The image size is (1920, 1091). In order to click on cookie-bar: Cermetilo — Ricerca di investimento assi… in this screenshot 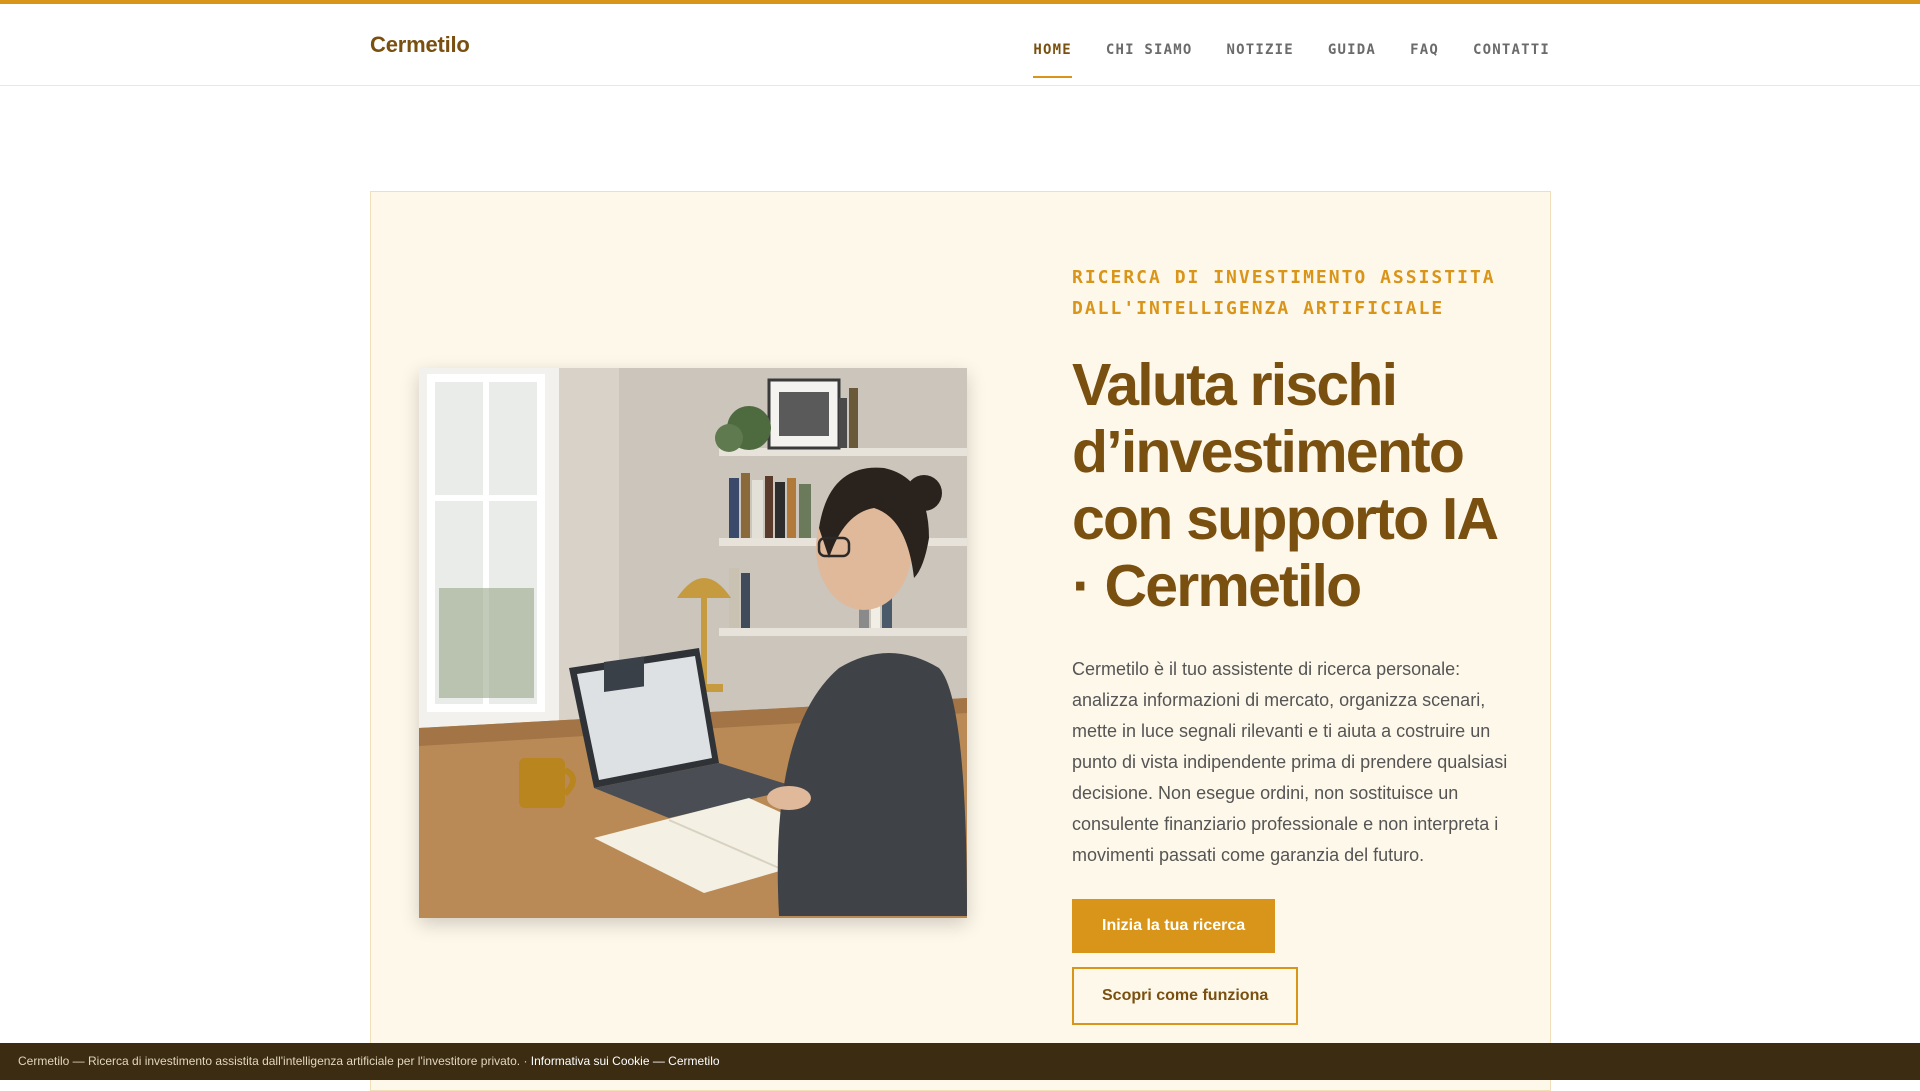, I will do `click(960, 1061)`.